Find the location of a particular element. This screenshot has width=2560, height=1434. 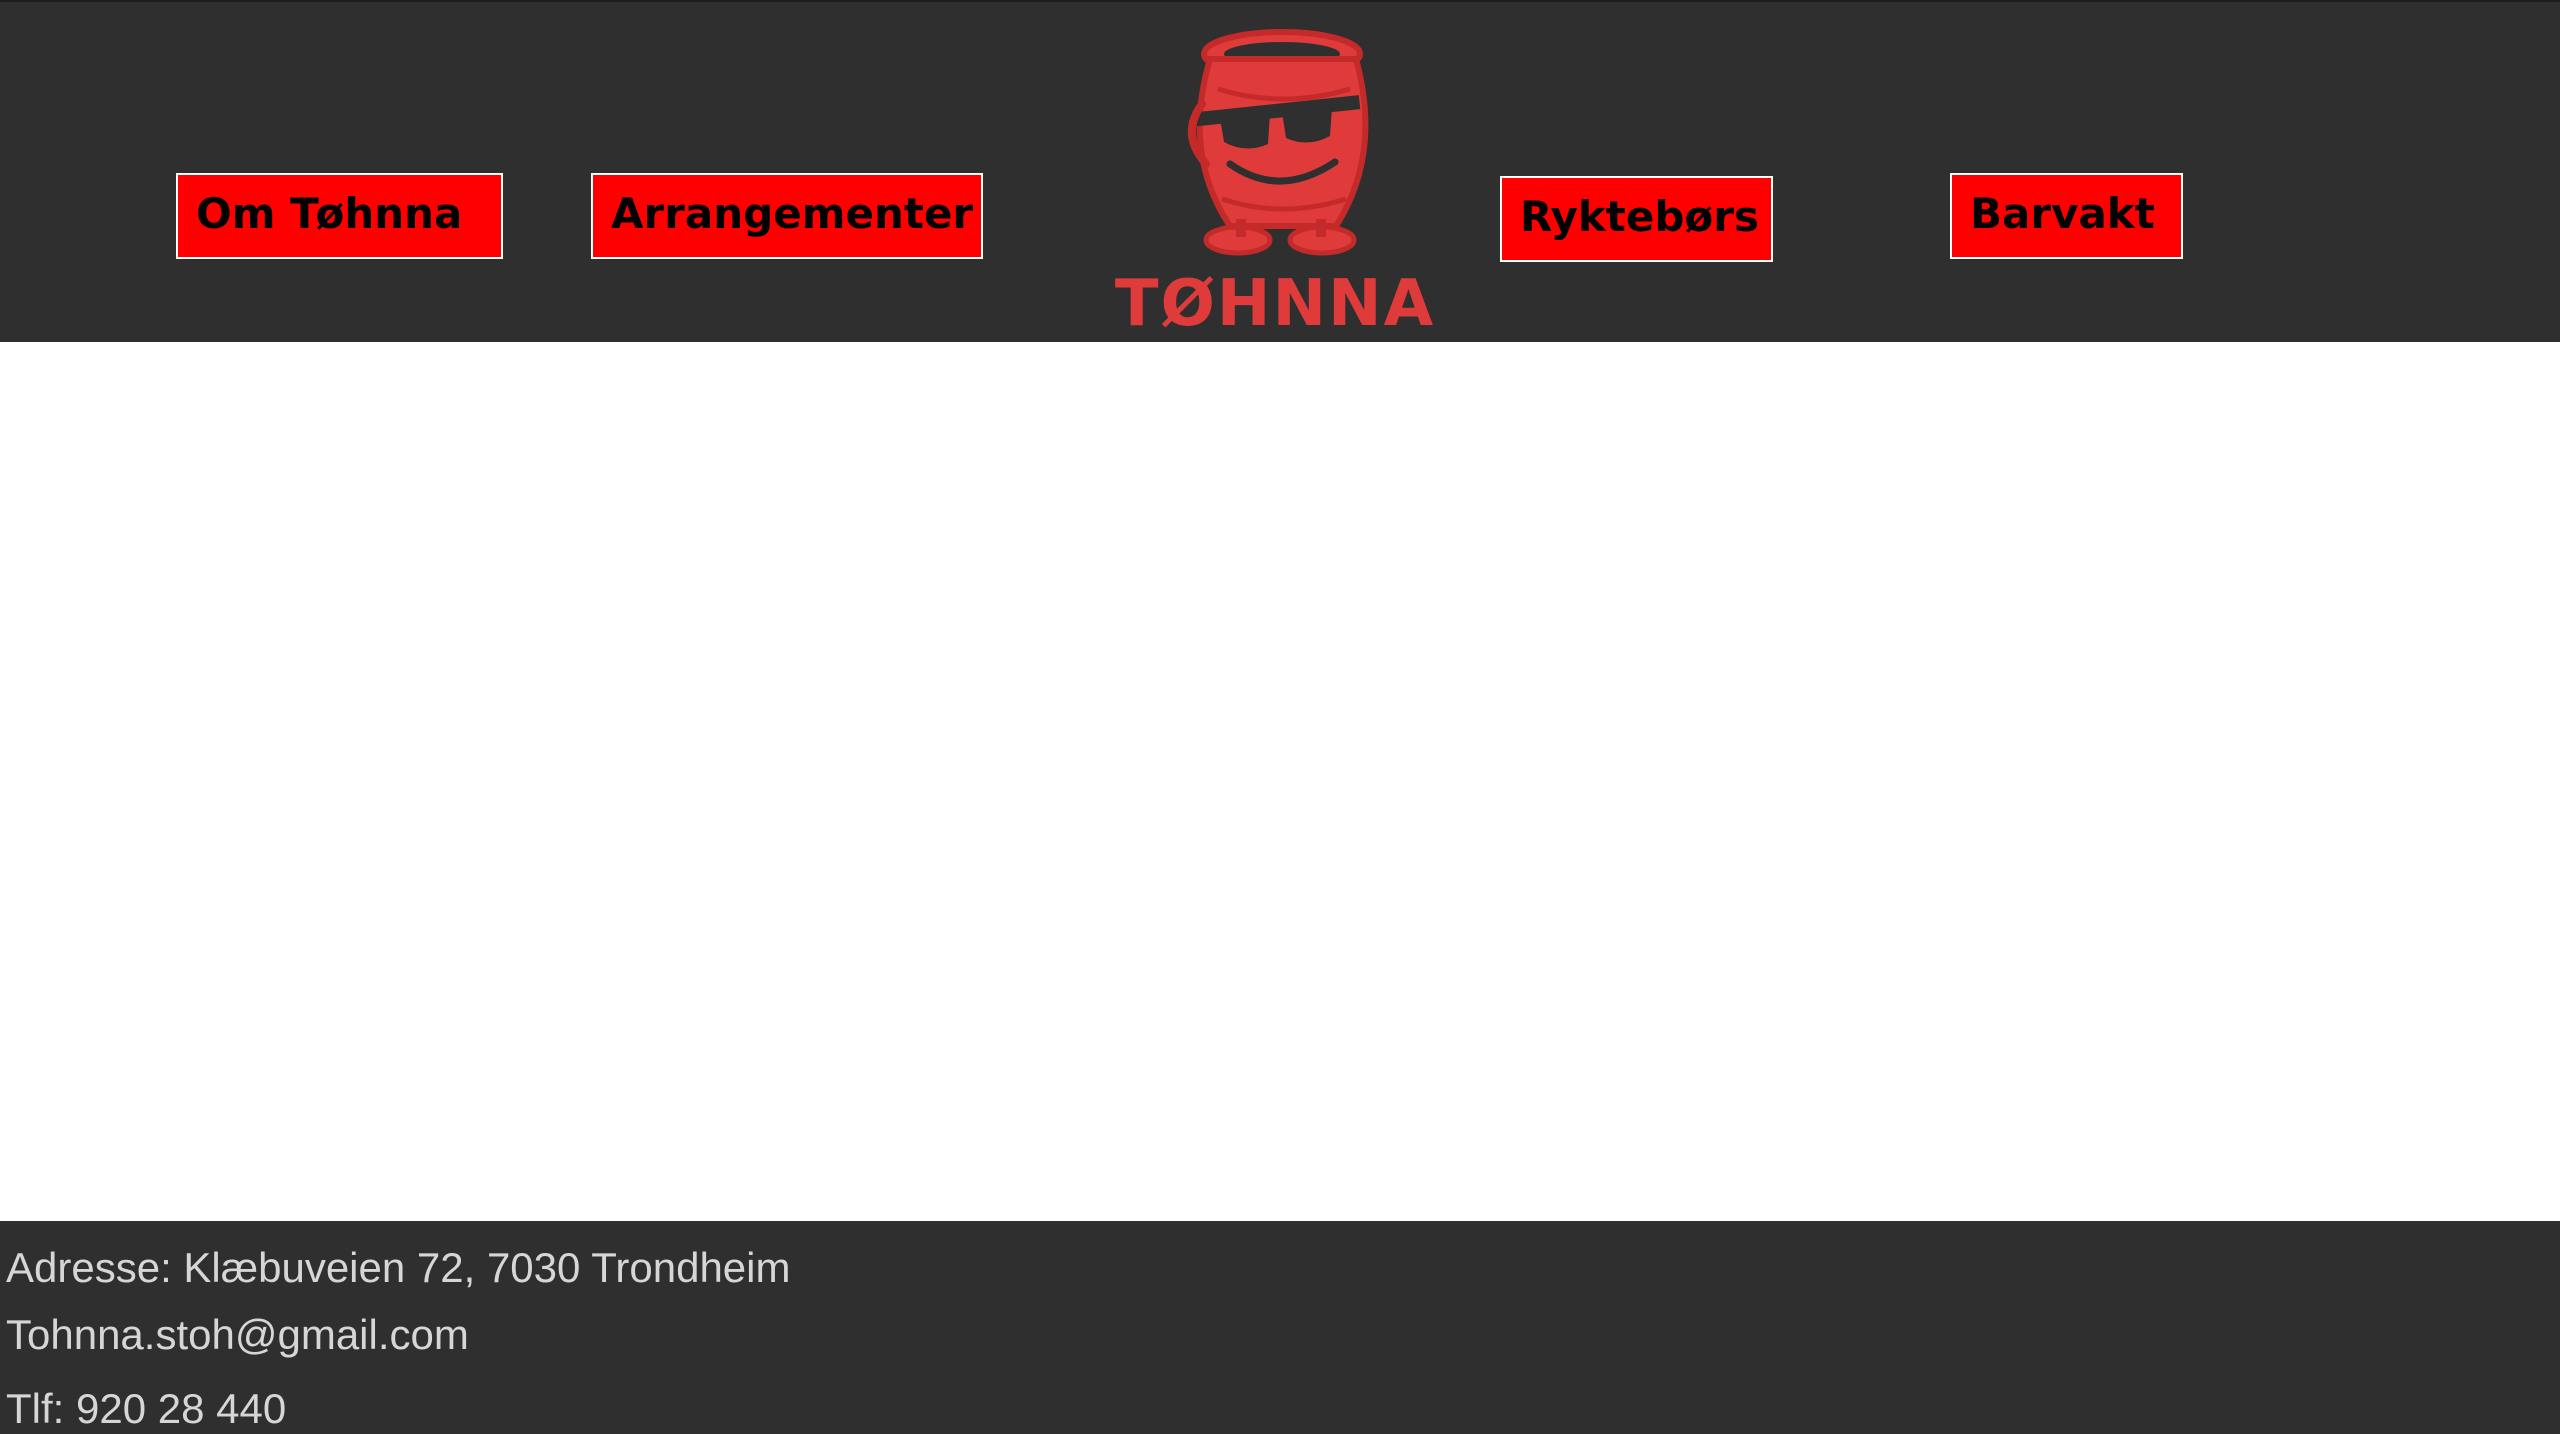

nav-arrangementer-button: Arrangementer is located at coordinates (787, 216).